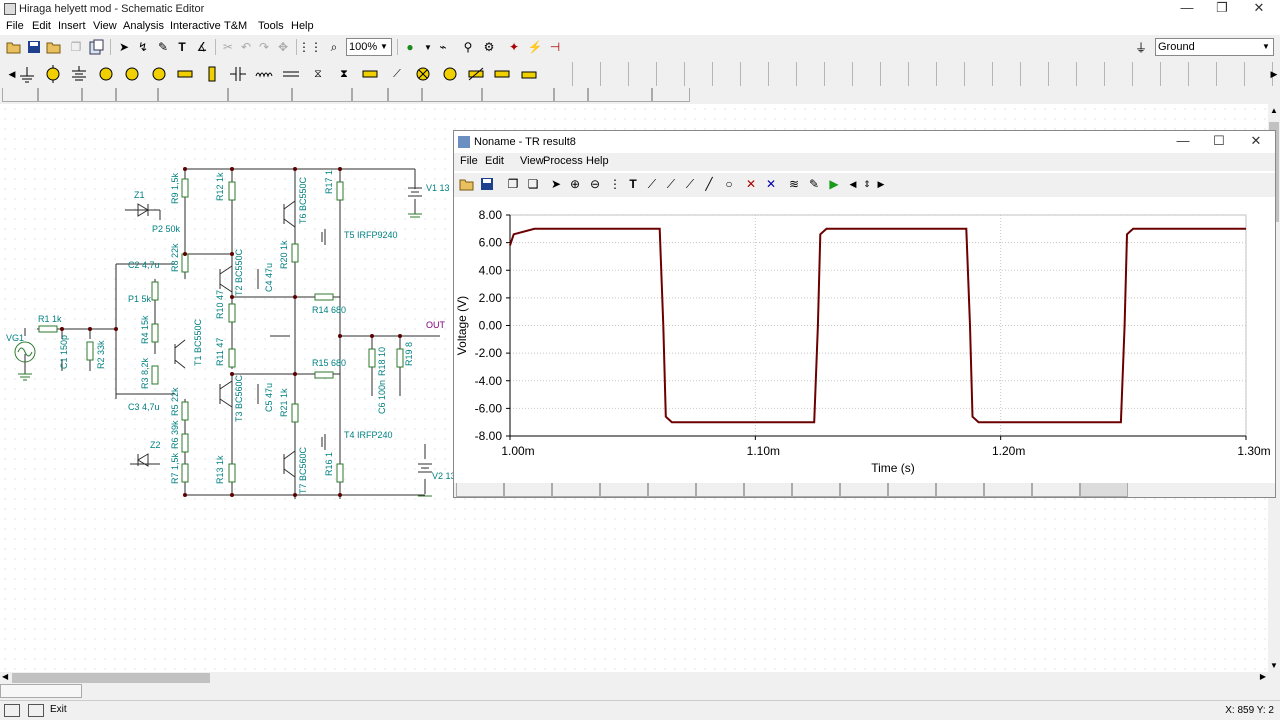 This screenshot has height=720, width=1280. Describe the element at coordinates (318, 74) in the screenshot. I see `coupled-inductor-icon: ⧖` at that location.